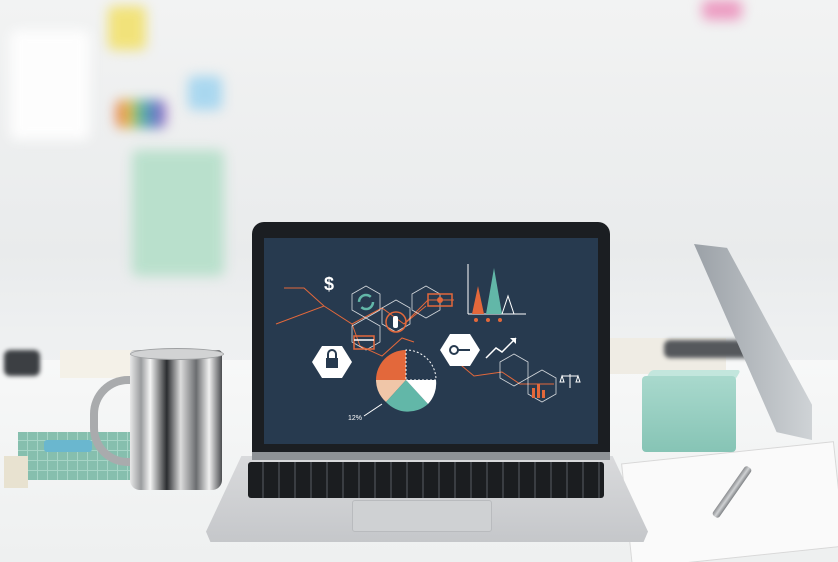 The height and width of the screenshot is (562, 838). I want to click on scale-icon, so click(570, 381).